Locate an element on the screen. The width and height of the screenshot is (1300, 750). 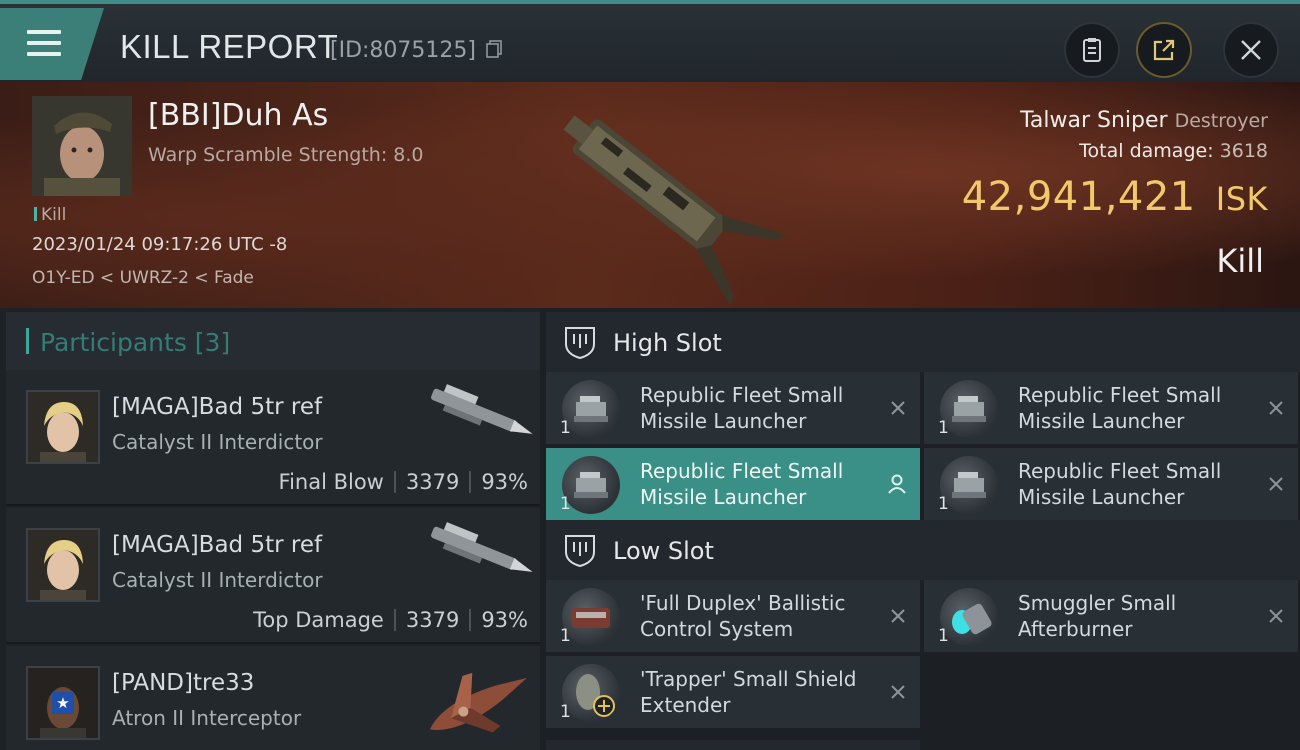
warp-scramble-strength: Warp Scramble Strength: 8.0 is located at coordinates (286, 155).